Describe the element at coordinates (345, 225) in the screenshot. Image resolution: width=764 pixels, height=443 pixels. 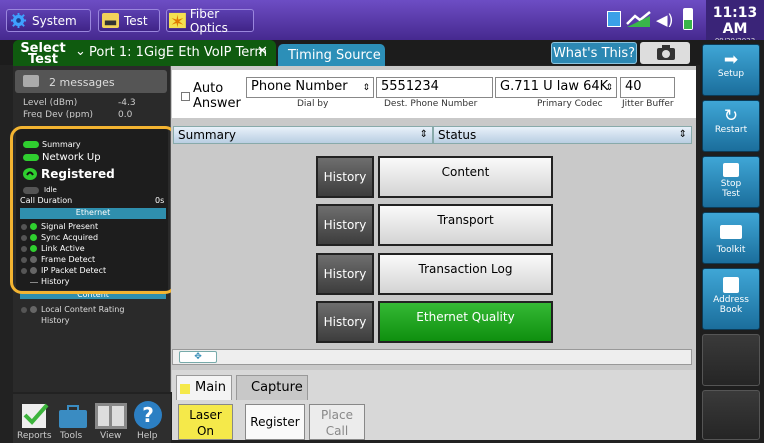
I see `transport-history-button: History` at that location.